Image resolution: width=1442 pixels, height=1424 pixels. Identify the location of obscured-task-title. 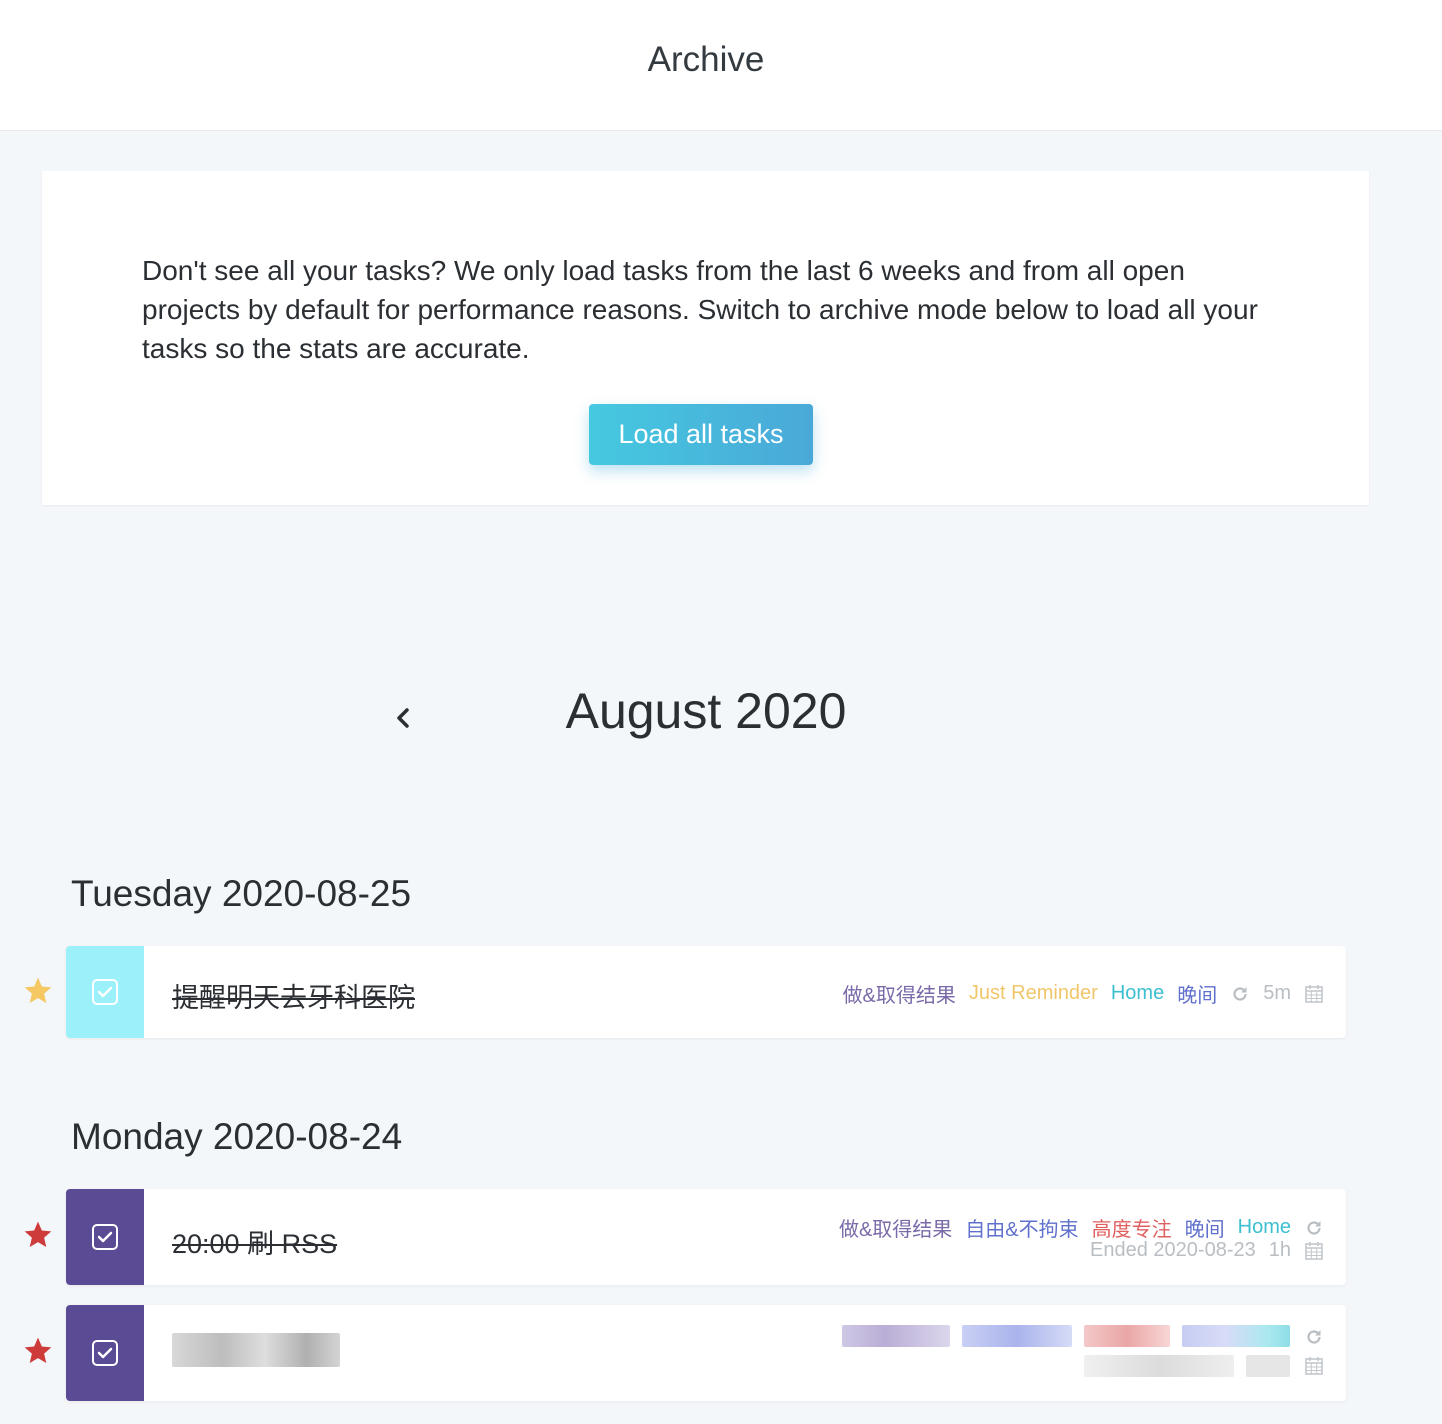
(256, 1350).